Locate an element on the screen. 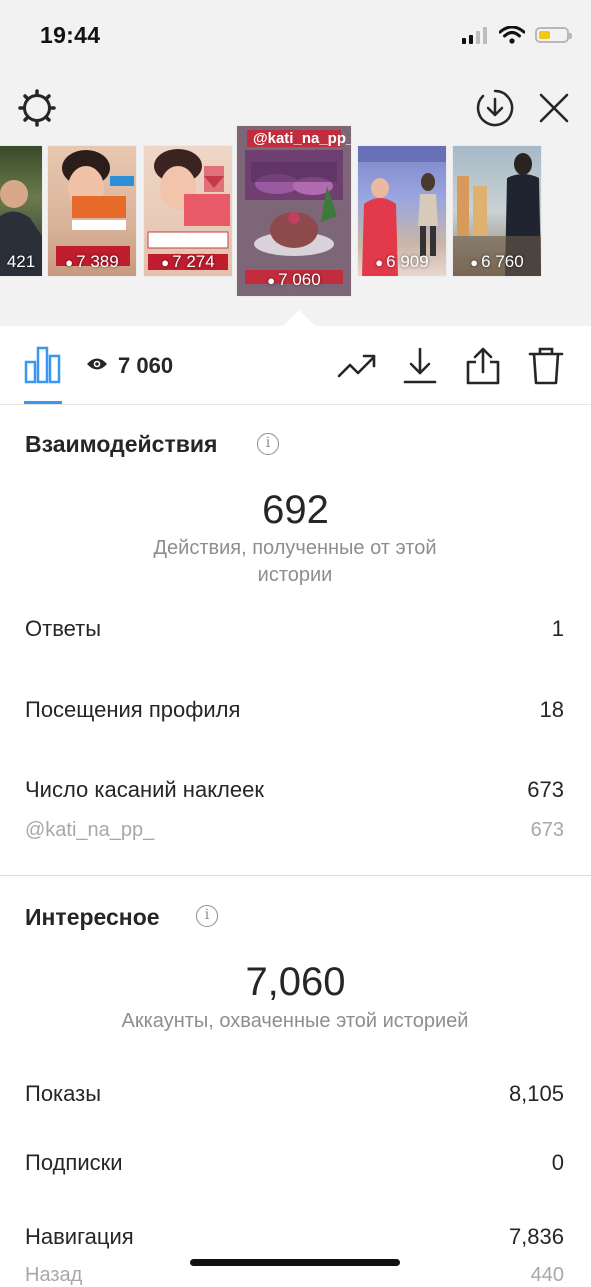  active-tab-indicator is located at coordinates (43, 402).